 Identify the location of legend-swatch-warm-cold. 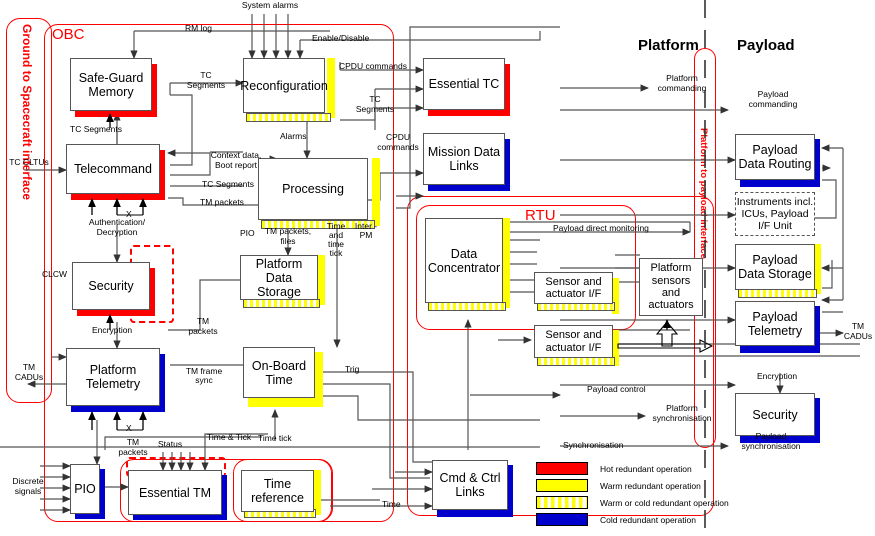
(562, 502).